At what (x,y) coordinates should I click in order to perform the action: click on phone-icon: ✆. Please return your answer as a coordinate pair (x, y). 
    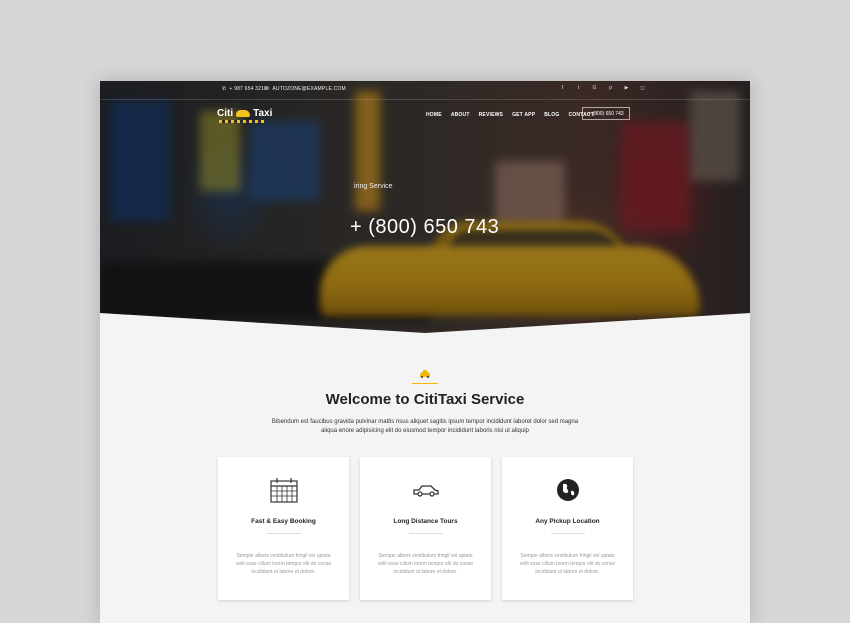
    Looking at the image, I should click on (224, 89).